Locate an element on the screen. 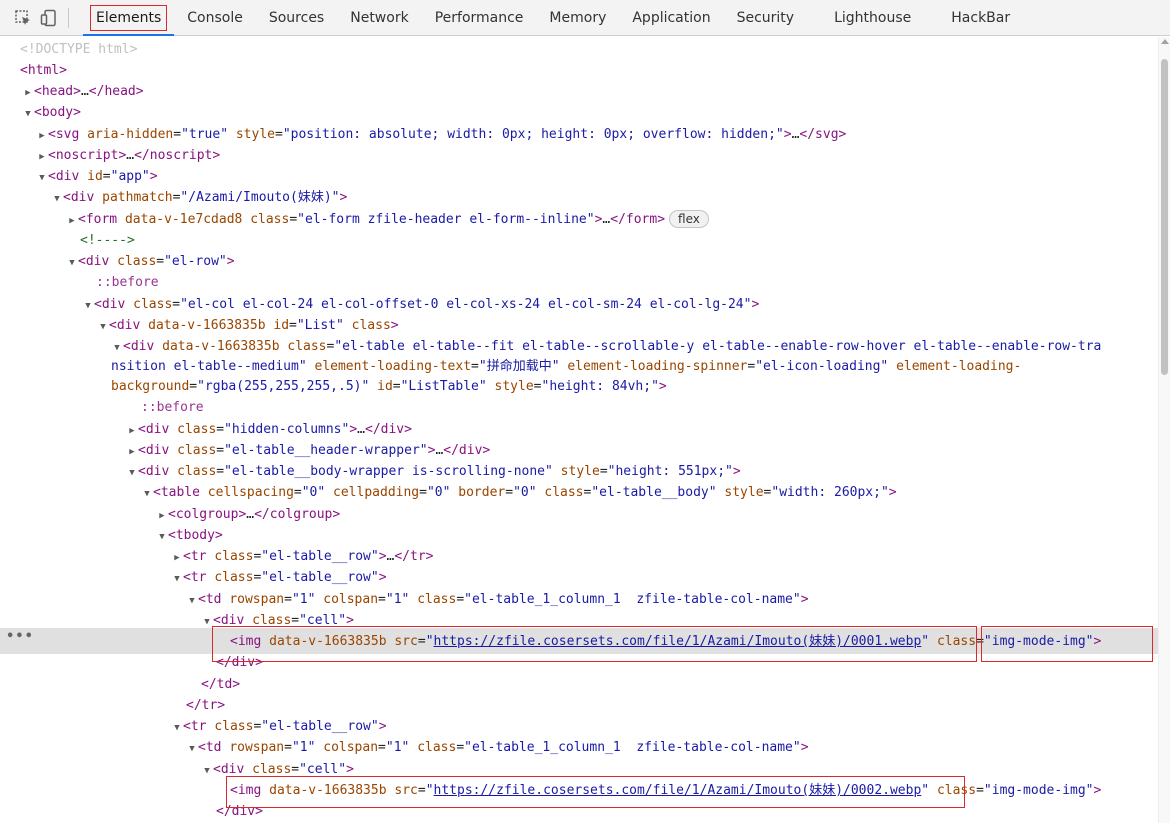 The width and height of the screenshot is (1170, 823). attr-name: aria-hidden is located at coordinates (130, 134).